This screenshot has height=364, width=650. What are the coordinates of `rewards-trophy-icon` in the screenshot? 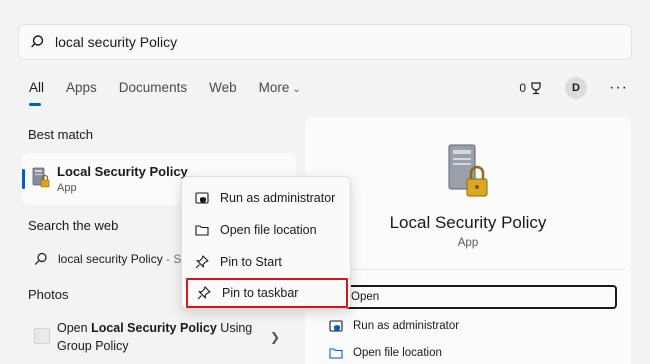 It's located at (536, 88).